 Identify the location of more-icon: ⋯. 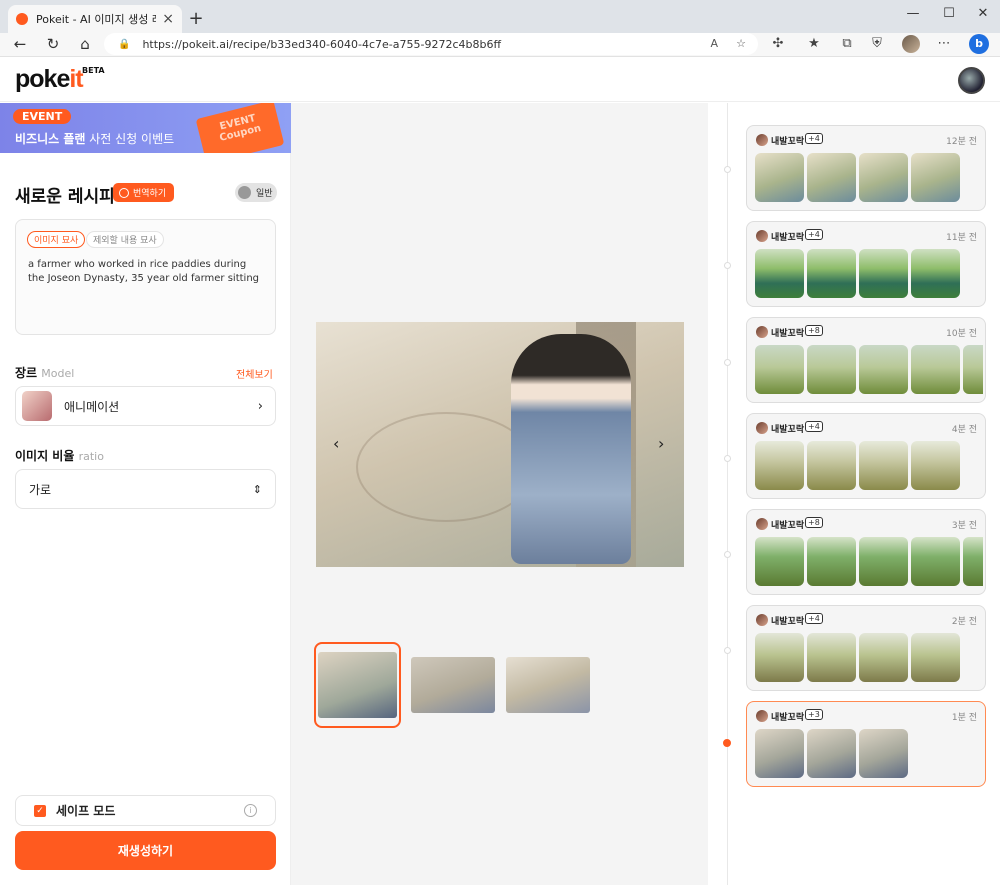
(944, 43).